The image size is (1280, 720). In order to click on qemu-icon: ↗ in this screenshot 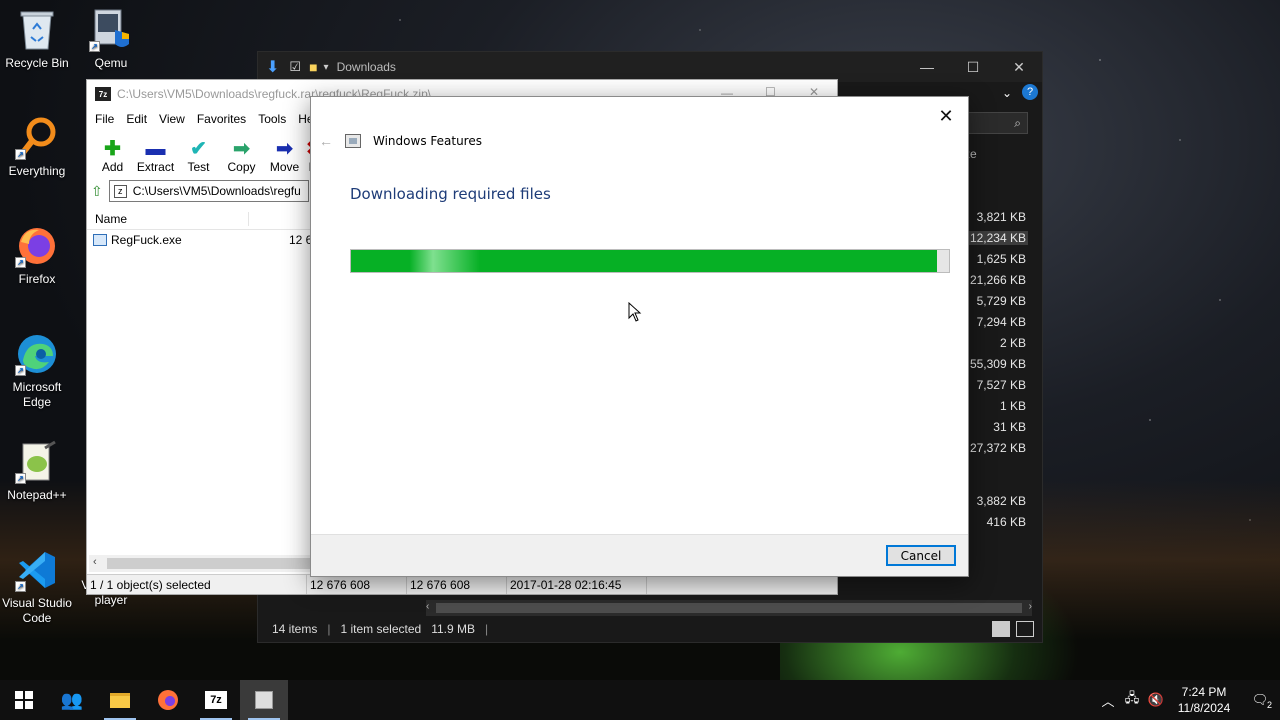, I will do `click(111, 30)`.